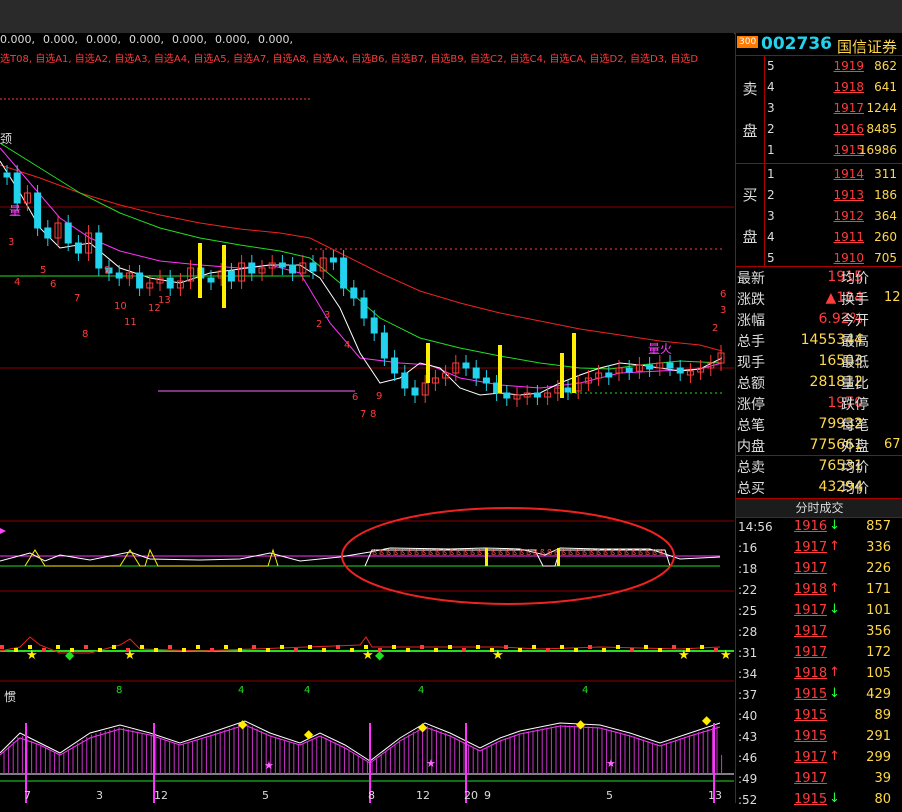 This screenshot has width=902, height=812. I want to click on buy-row: 1 1914 311, so click(833, 174).